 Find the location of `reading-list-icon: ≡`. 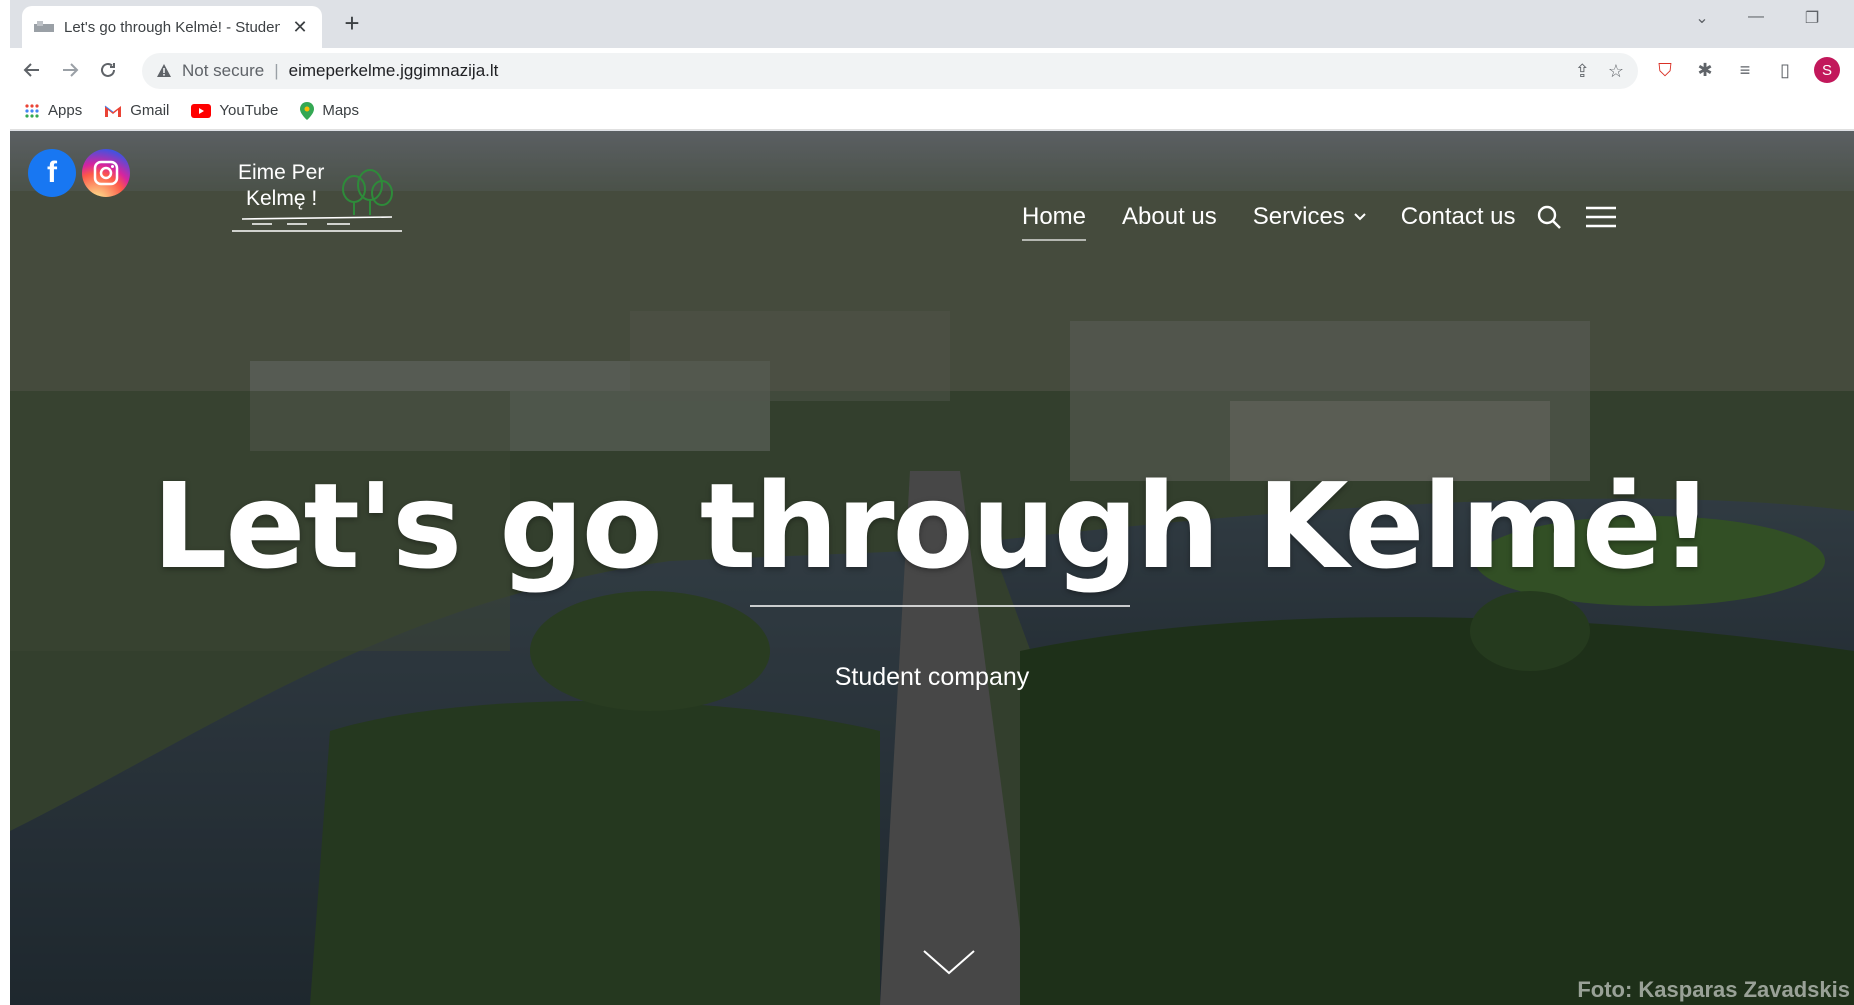

reading-list-icon: ≡ is located at coordinates (1745, 70).